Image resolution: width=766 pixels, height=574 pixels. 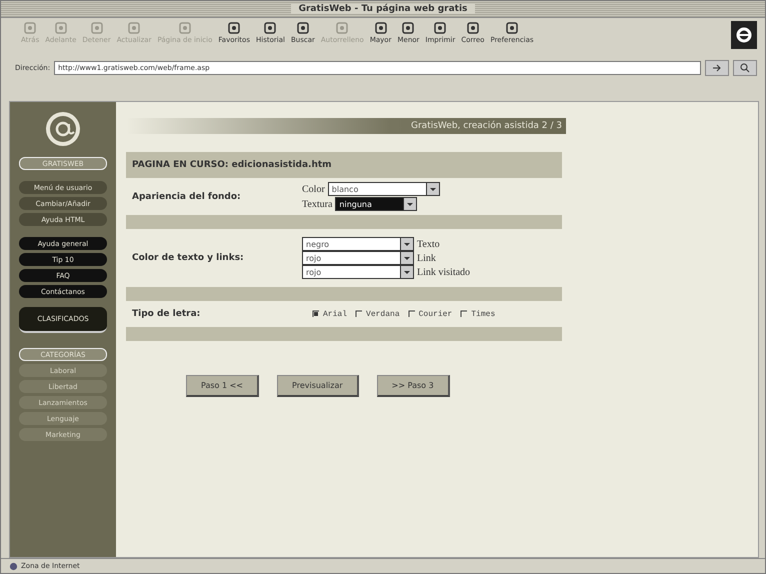 I want to click on at-sign-logo-icon, so click(x=63, y=129).